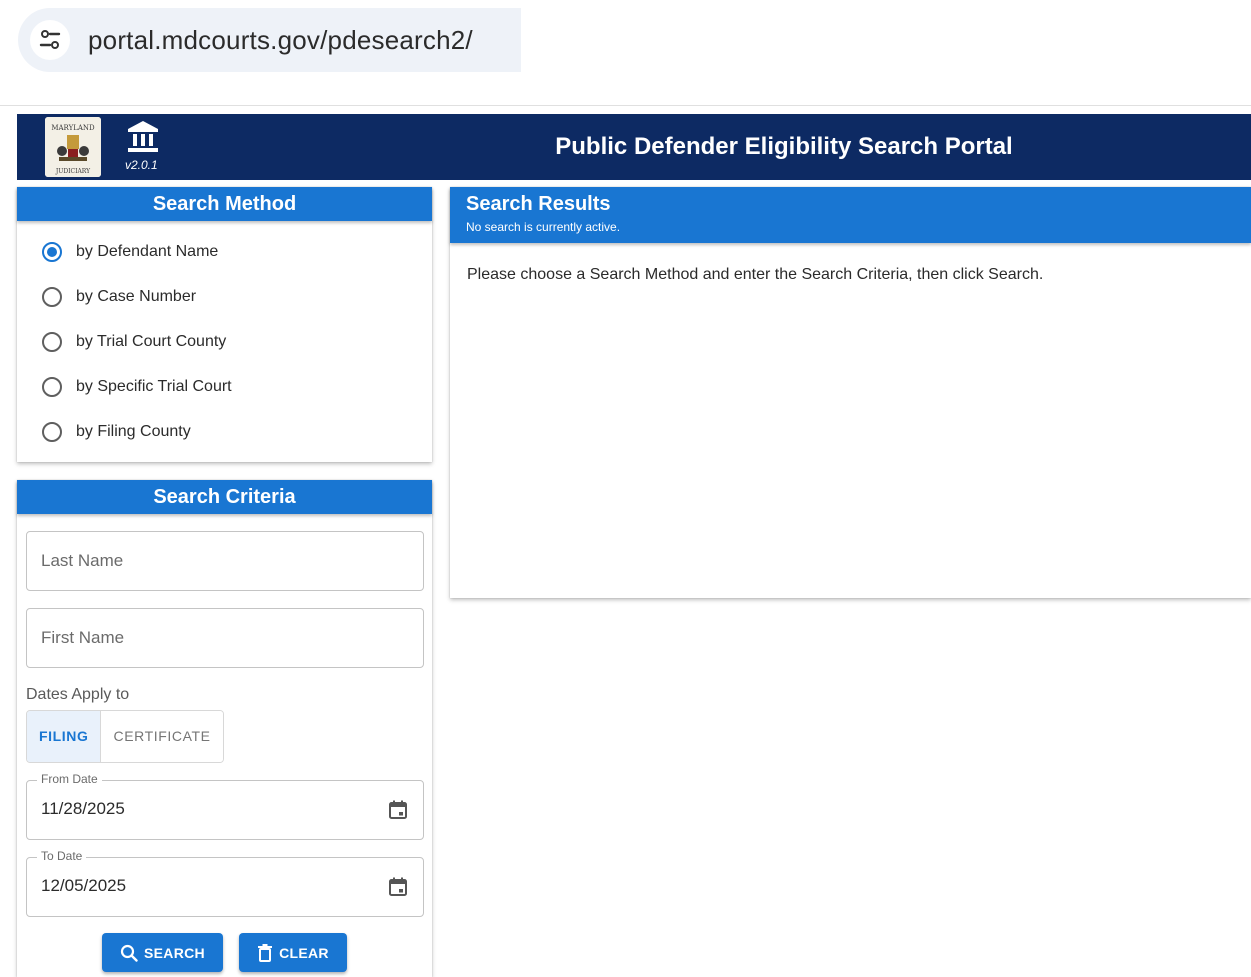 The width and height of the screenshot is (1251, 977). What do you see at coordinates (211, 638) in the screenshot?
I see `first-name-input` at bounding box center [211, 638].